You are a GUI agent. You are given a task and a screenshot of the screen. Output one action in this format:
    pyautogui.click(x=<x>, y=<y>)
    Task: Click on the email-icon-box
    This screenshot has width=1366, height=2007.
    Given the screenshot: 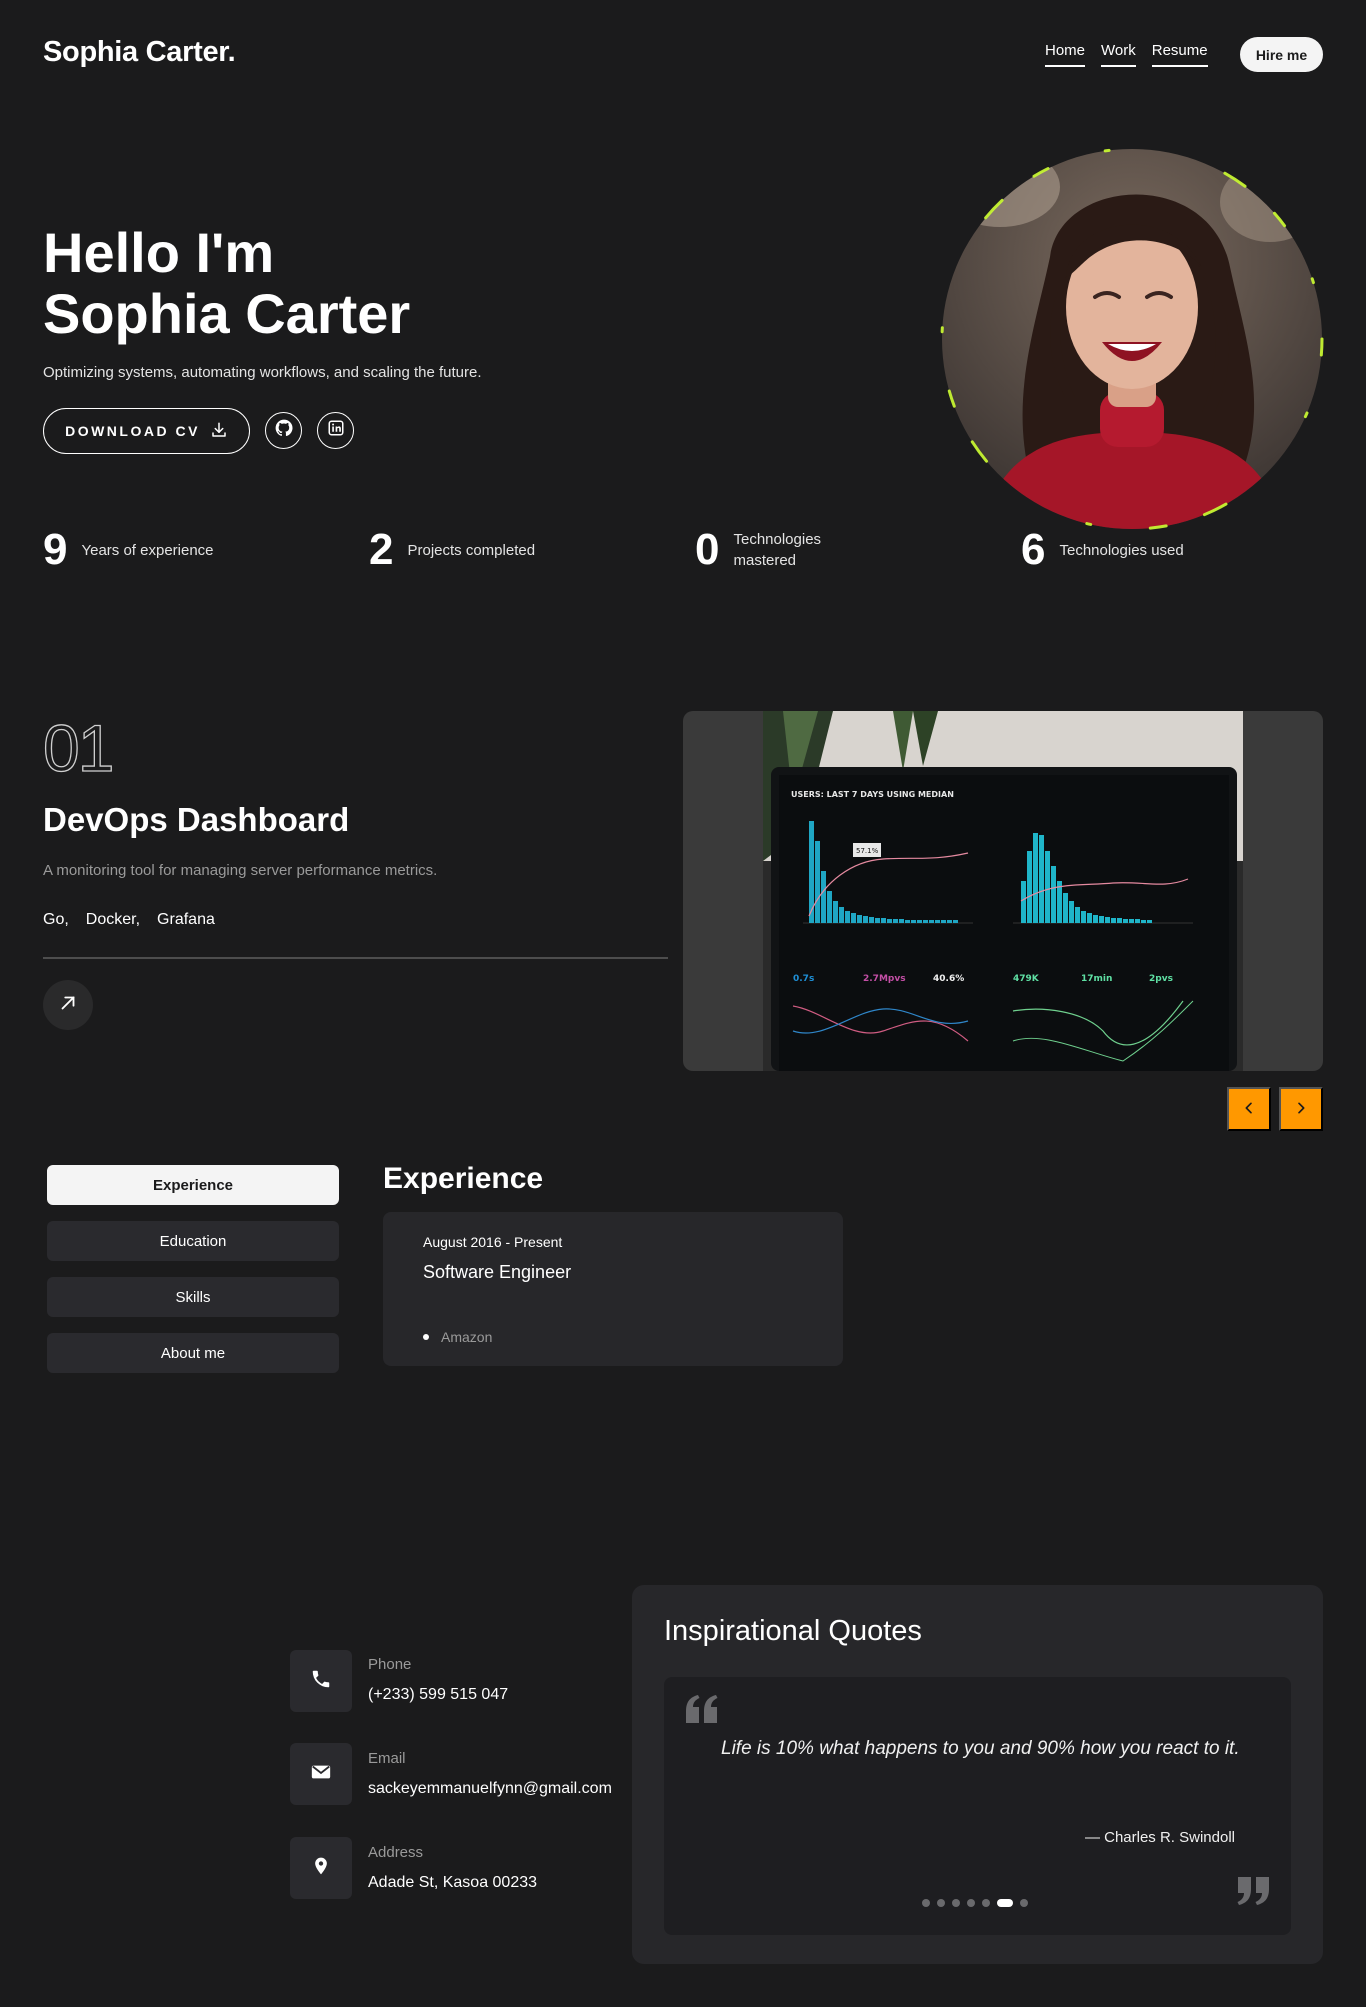 What is the action you would take?
    pyautogui.click(x=321, y=1774)
    